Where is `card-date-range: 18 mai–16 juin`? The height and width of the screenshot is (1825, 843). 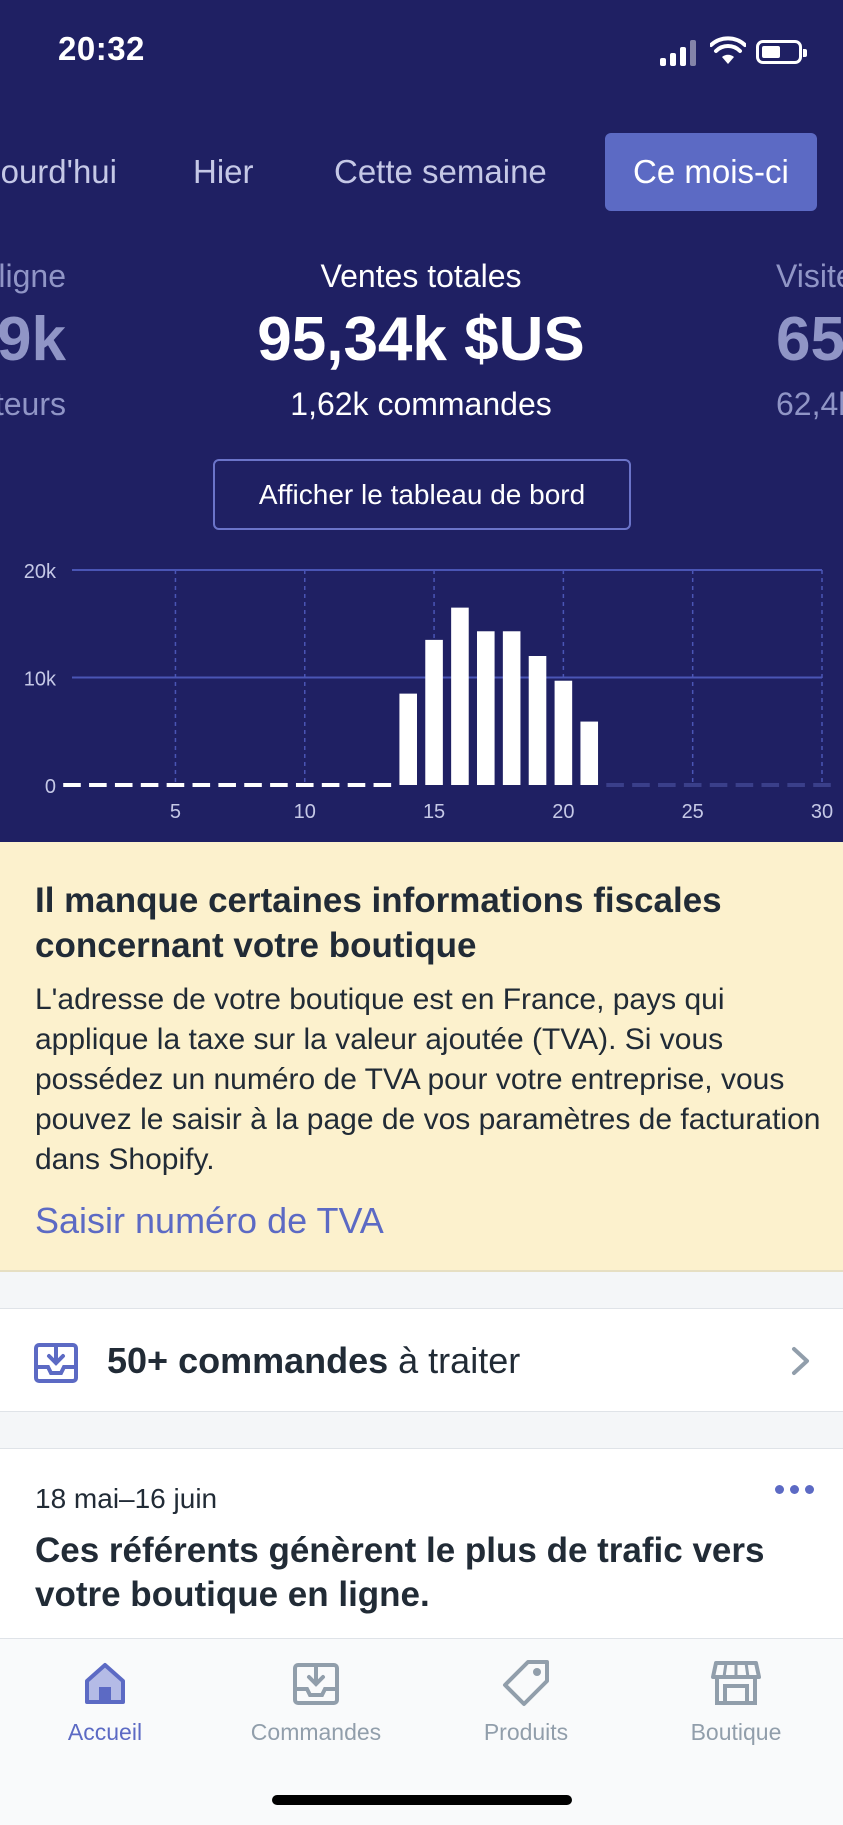 card-date-range: 18 mai–16 juin is located at coordinates (126, 1498).